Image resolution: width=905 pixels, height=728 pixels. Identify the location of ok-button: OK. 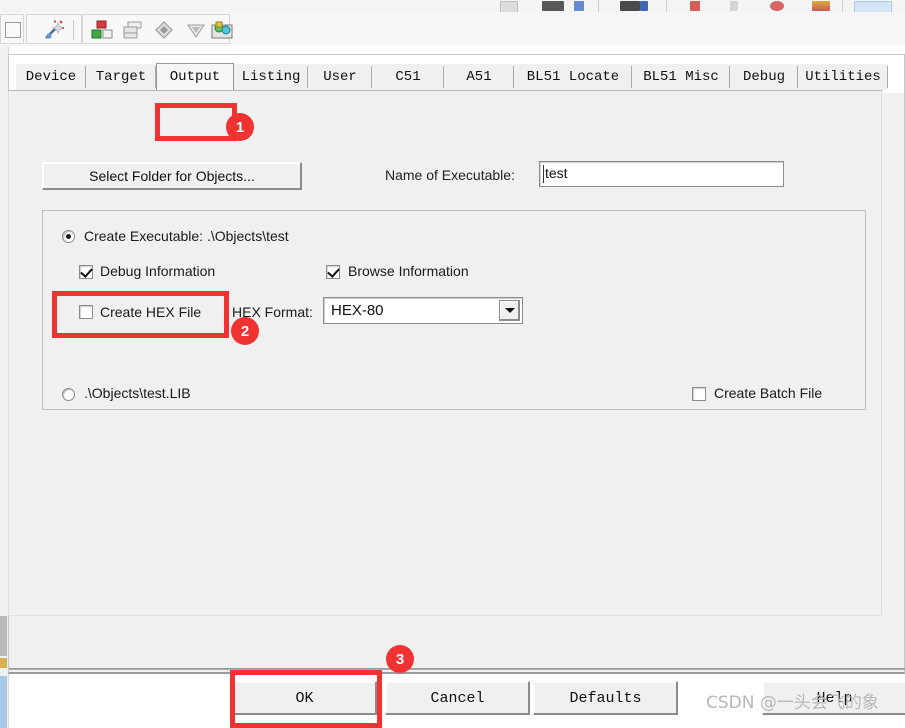
(304, 698).